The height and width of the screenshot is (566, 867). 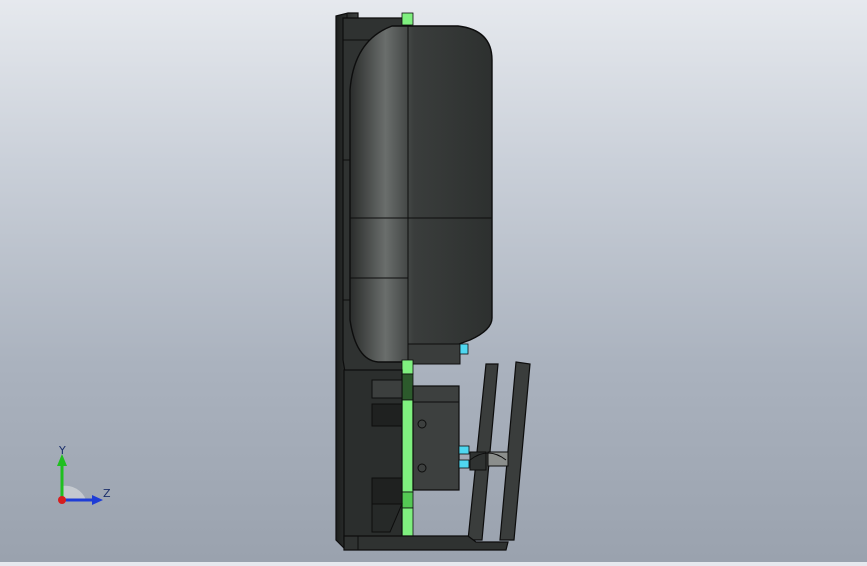 I want to click on y-axis-label: Y, so click(x=62, y=450).